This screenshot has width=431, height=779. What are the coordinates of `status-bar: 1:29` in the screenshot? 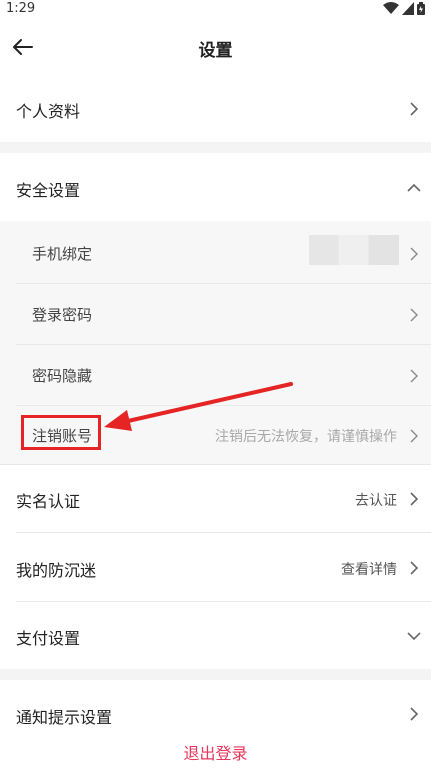 It's located at (215, 10).